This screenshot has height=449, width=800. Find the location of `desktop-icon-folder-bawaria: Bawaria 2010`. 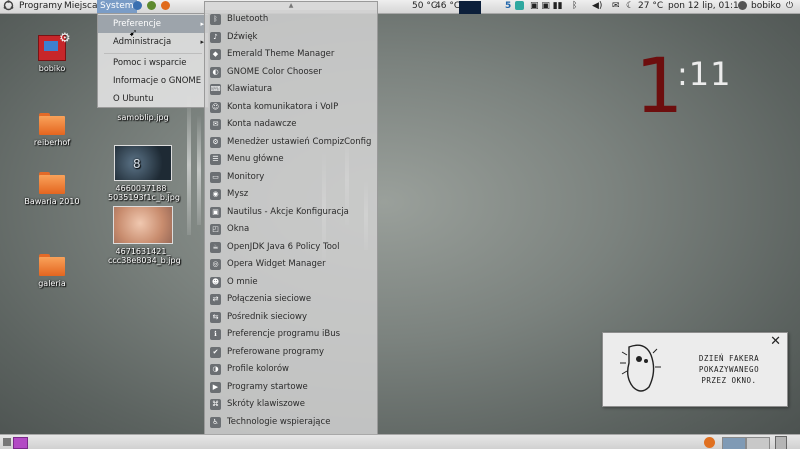

desktop-icon-folder-bawaria: Bawaria 2010 is located at coordinates (52, 189).